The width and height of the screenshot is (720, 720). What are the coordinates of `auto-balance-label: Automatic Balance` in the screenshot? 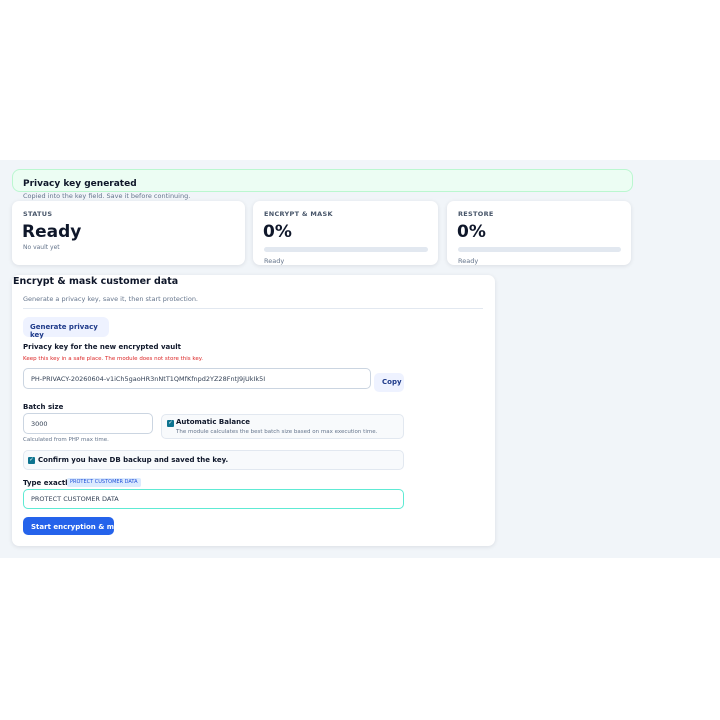 It's located at (213, 422).